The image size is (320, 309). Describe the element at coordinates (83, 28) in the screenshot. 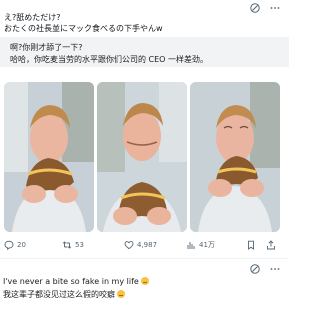

I see `tweet-text-line-2: おたくの社長並にマック食べるの下手やんw` at that location.